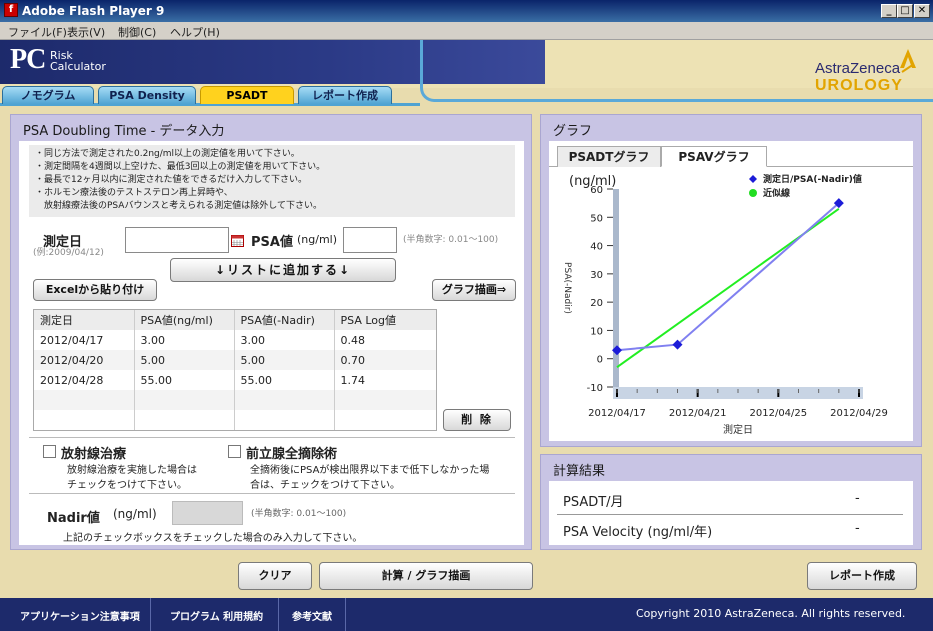 This screenshot has height=631, width=933. I want to click on add-to-list-button: ↓リストに追加する↓, so click(283, 270).